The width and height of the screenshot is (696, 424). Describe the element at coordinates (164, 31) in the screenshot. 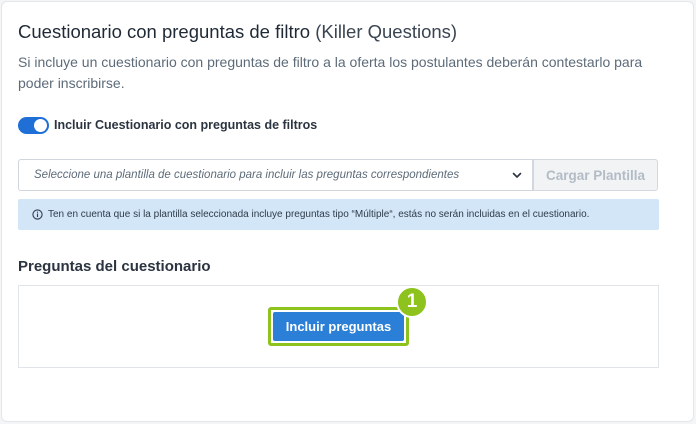

I see `heading-main: Cuestionario con preguntas de filtro` at that location.